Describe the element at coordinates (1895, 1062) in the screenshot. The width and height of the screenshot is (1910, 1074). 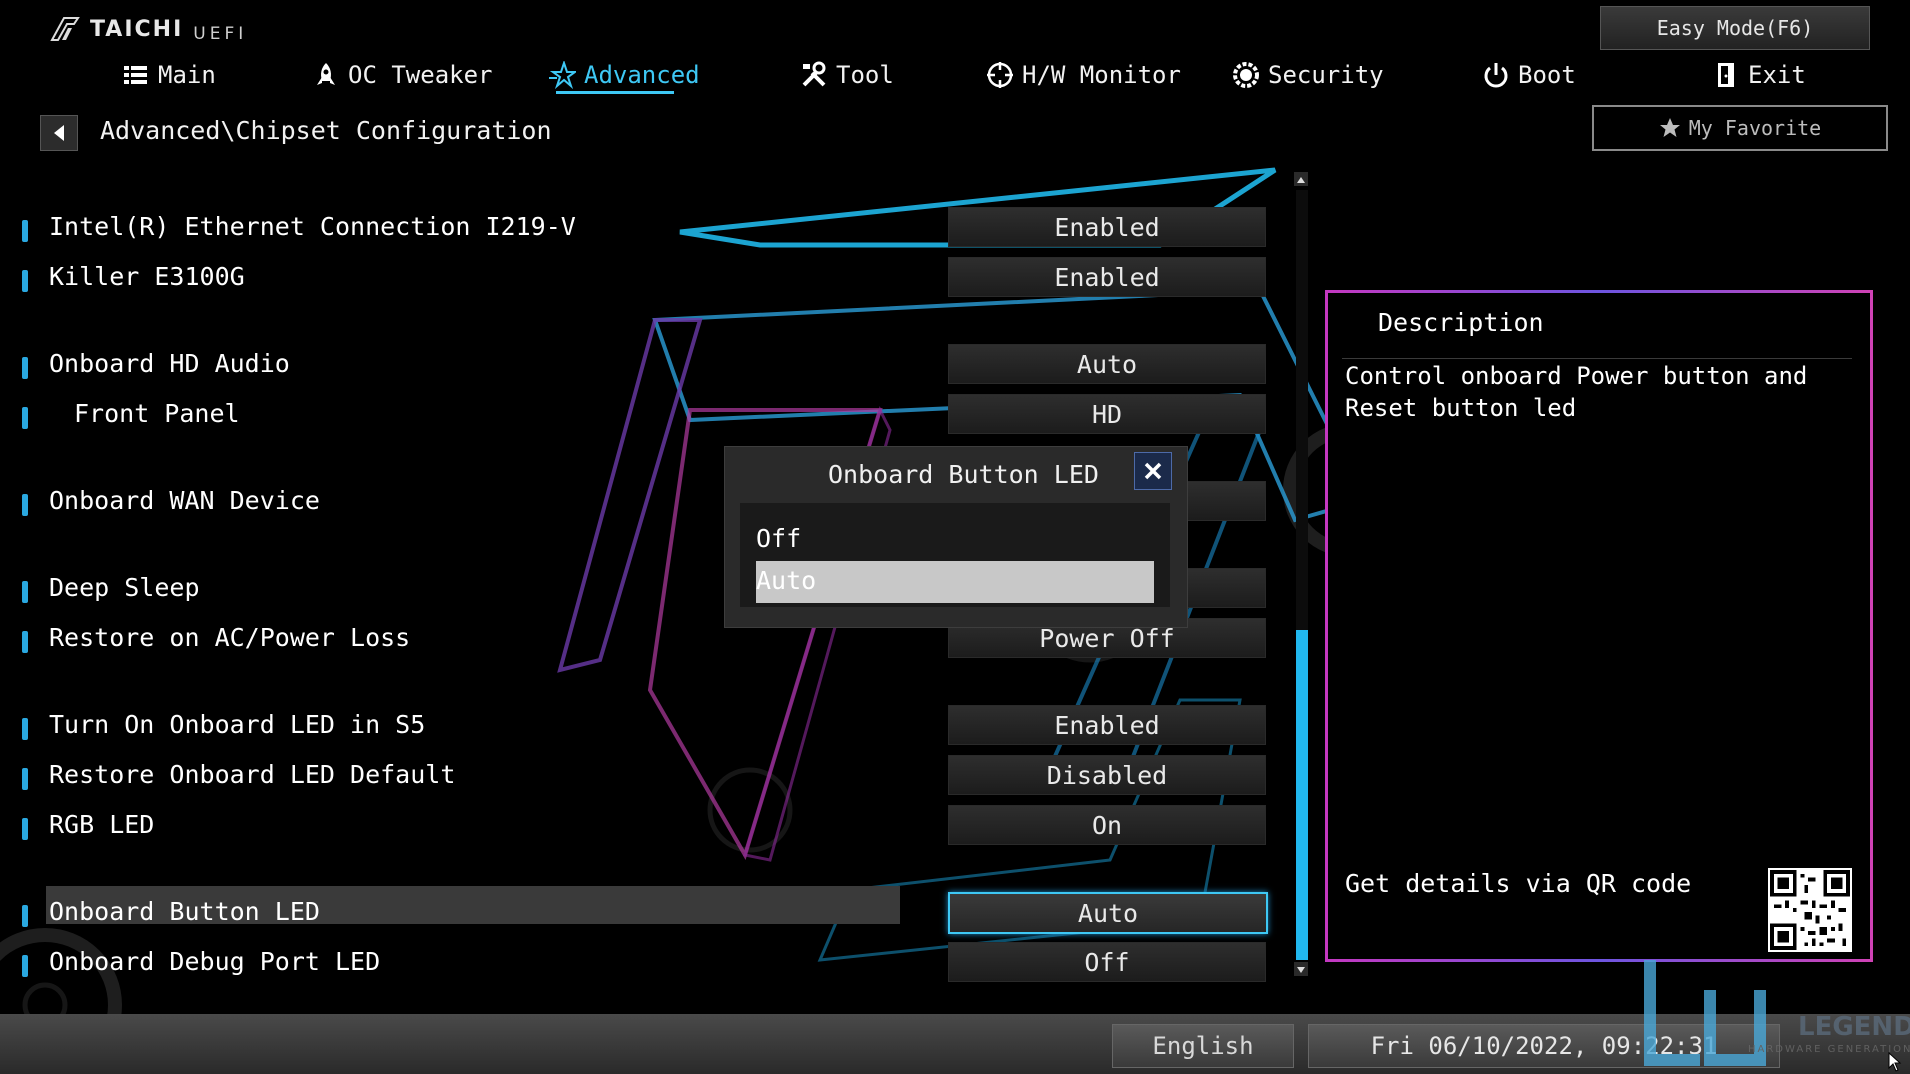
I see `mouse-cursor-icon` at that location.